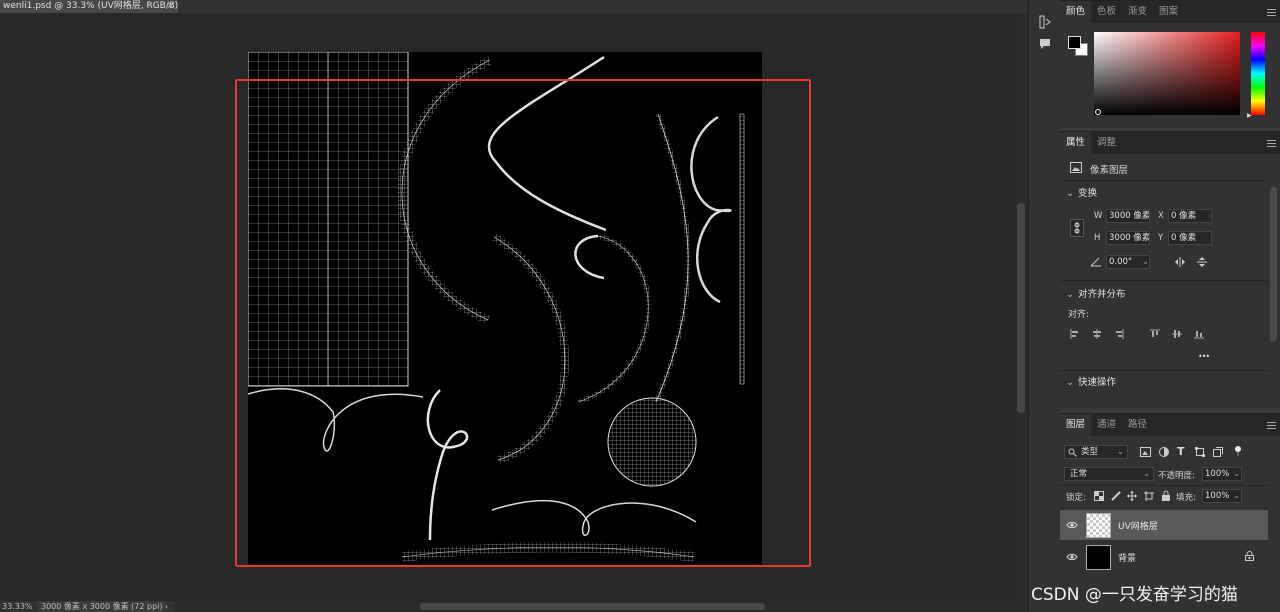 Image resolution: width=1280 pixels, height=612 pixels. I want to click on fill-label: 填充:, so click(1186, 498).